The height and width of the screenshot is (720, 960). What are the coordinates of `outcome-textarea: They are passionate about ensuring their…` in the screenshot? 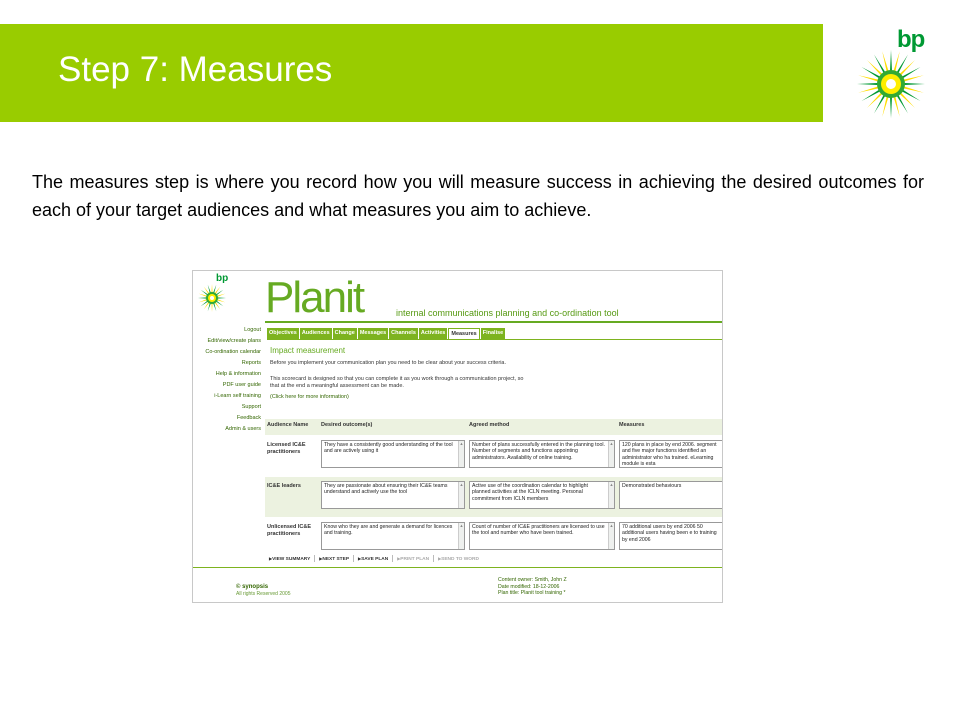 It's located at (393, 495).